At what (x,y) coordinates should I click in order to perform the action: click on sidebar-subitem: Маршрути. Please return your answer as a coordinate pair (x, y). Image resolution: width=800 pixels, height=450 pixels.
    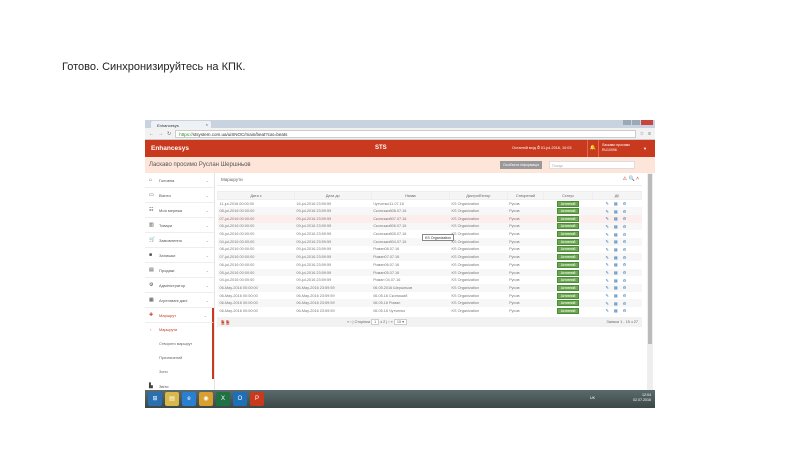
    Looking at the image, I should click on (179, 330).